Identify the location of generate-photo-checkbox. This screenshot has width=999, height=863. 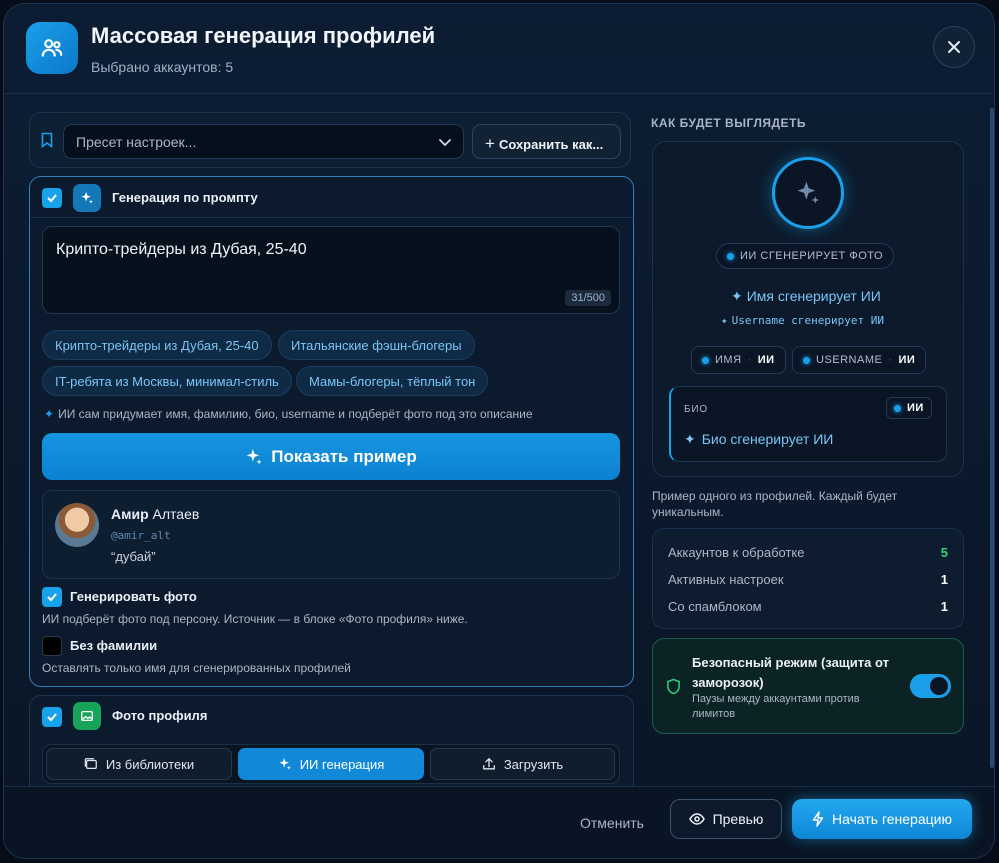
(52, 597).